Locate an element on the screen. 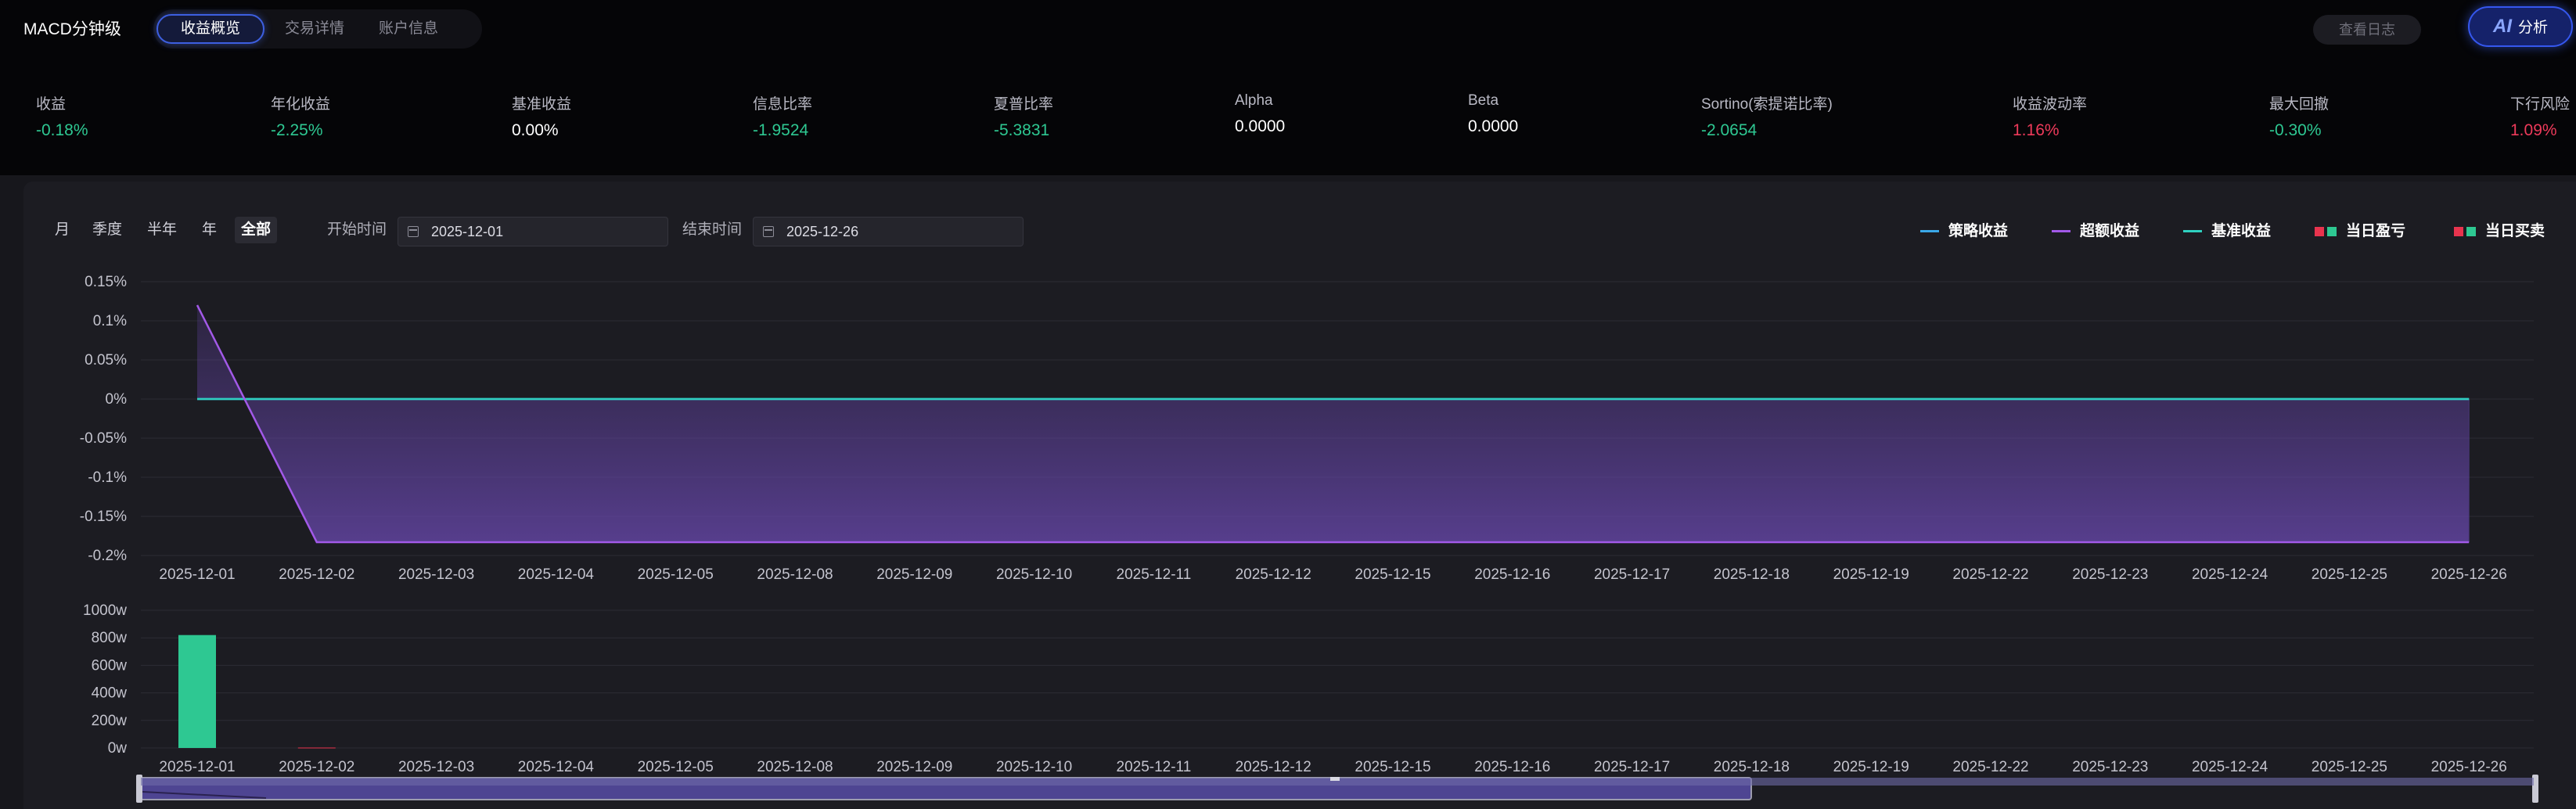 This screenshot has height=809, width=2576. y-tick-label: 0.15% is located at coordinates (106, 282).